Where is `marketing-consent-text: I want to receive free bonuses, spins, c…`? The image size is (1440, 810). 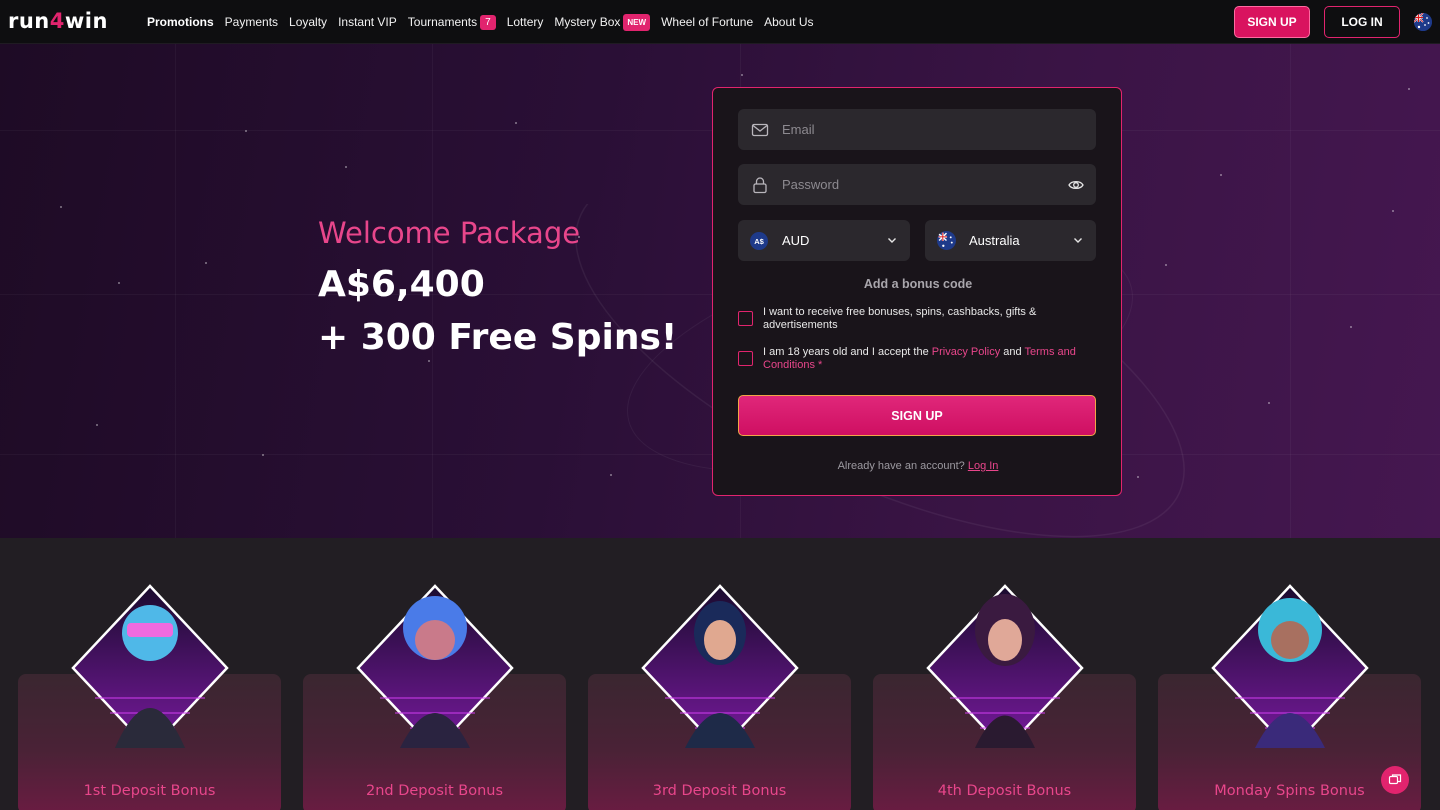 marketing-consent-text: I want to receive free bonuses, spins, c… is located at coordinates (900, 318).